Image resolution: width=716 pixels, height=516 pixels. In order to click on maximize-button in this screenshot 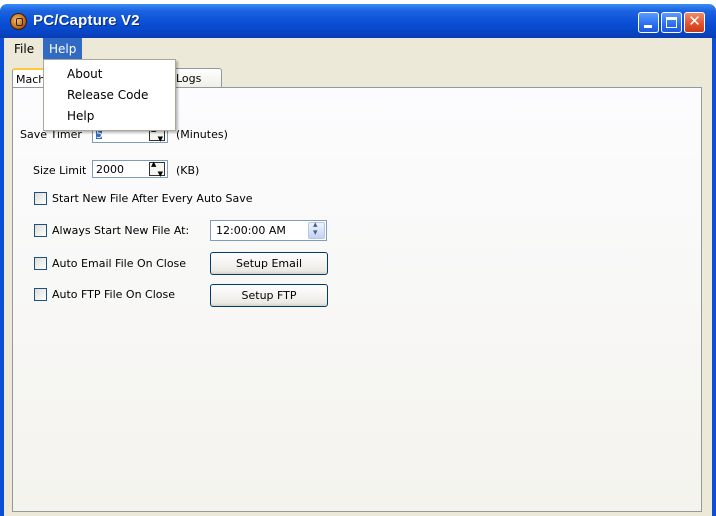, I will do `click(671, 22)`.